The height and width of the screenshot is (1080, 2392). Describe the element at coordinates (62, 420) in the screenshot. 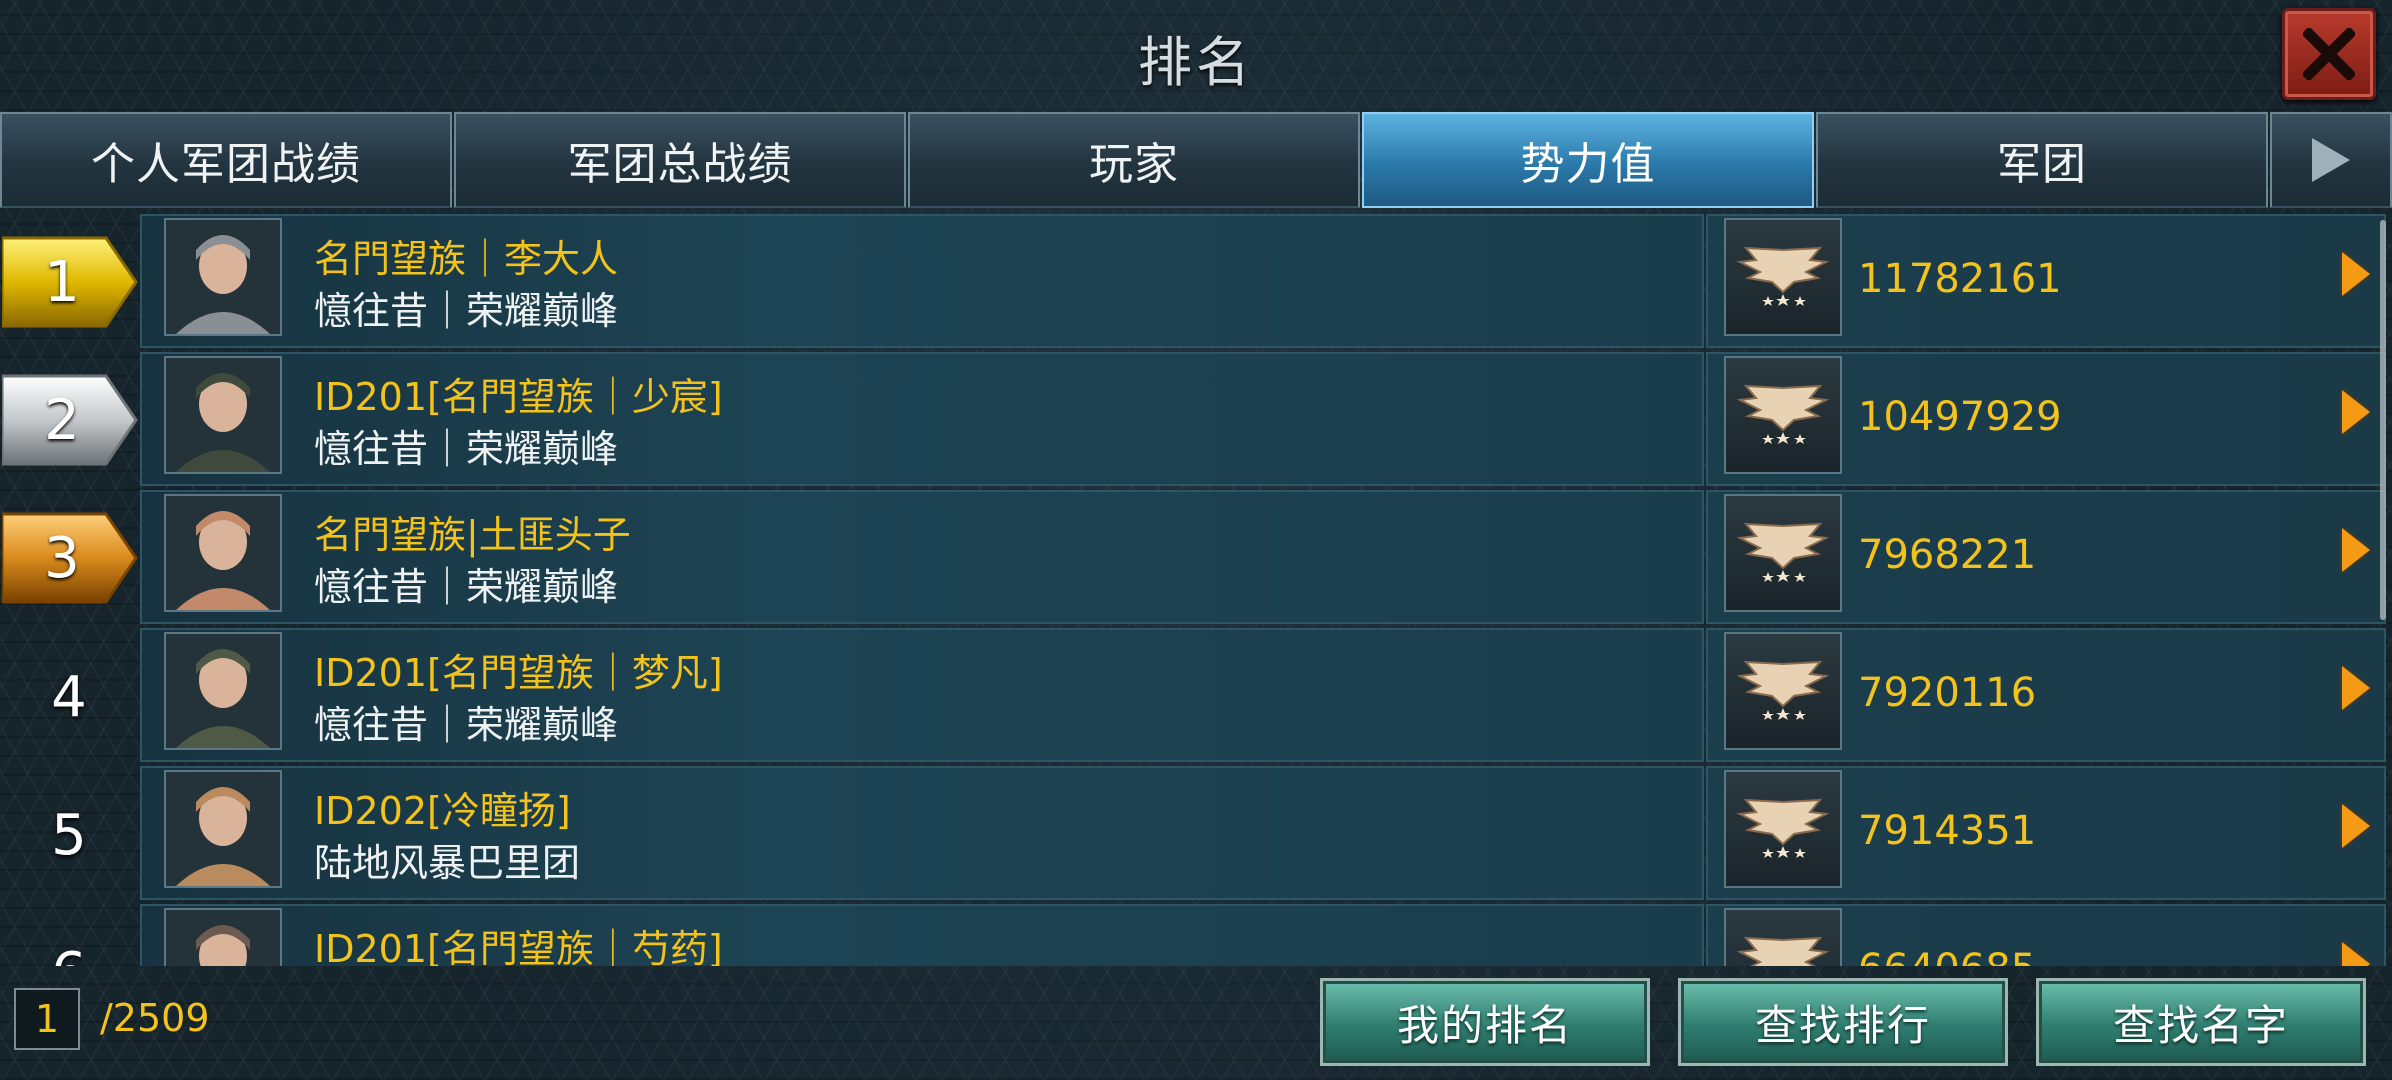

I see `rank-number: 2` at that location.